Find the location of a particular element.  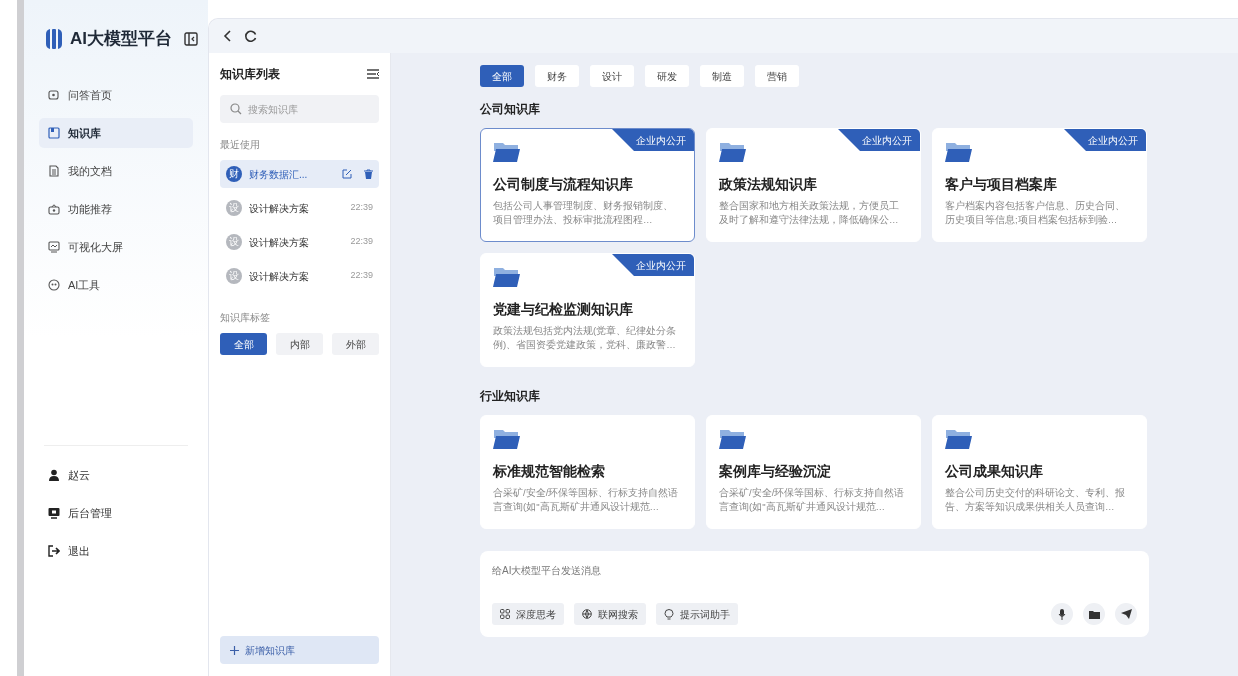

section-label: 最近使用 is located at coordinates (240, 145).